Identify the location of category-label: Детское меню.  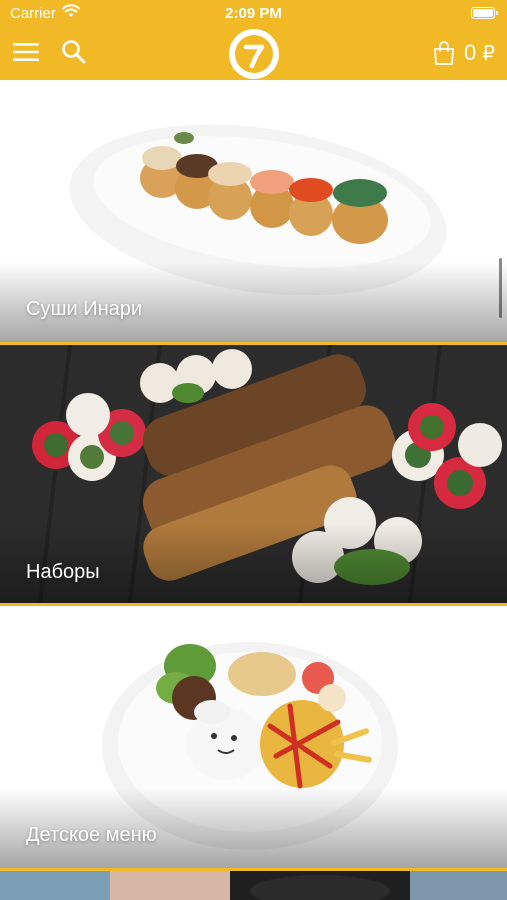
(91, 835).